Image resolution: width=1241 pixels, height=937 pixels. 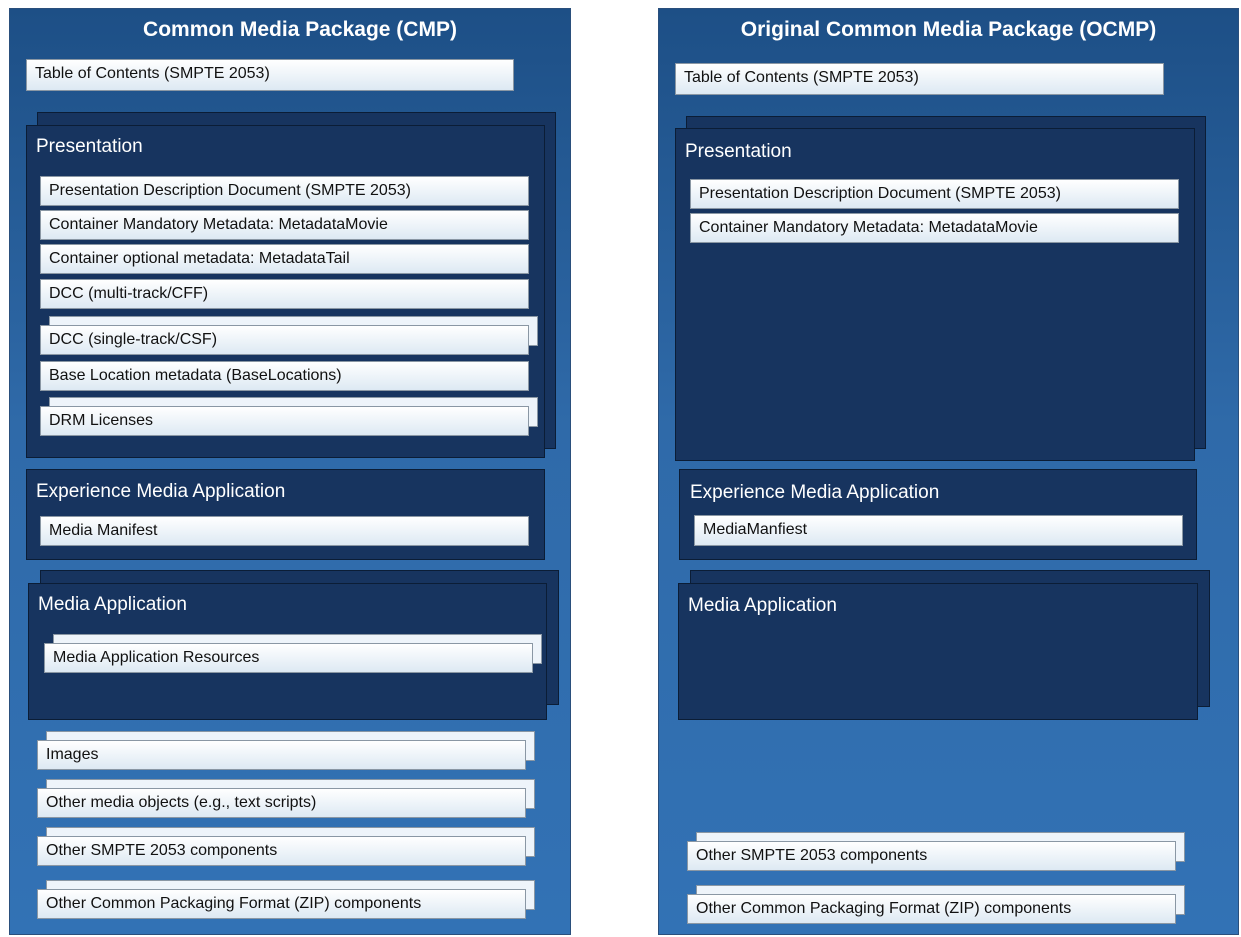 What do you see at coordinates (938, 530) in the screenshot?
I see `ocmp-experience-item: MediaManfiest` at bounding box center [938, 530].